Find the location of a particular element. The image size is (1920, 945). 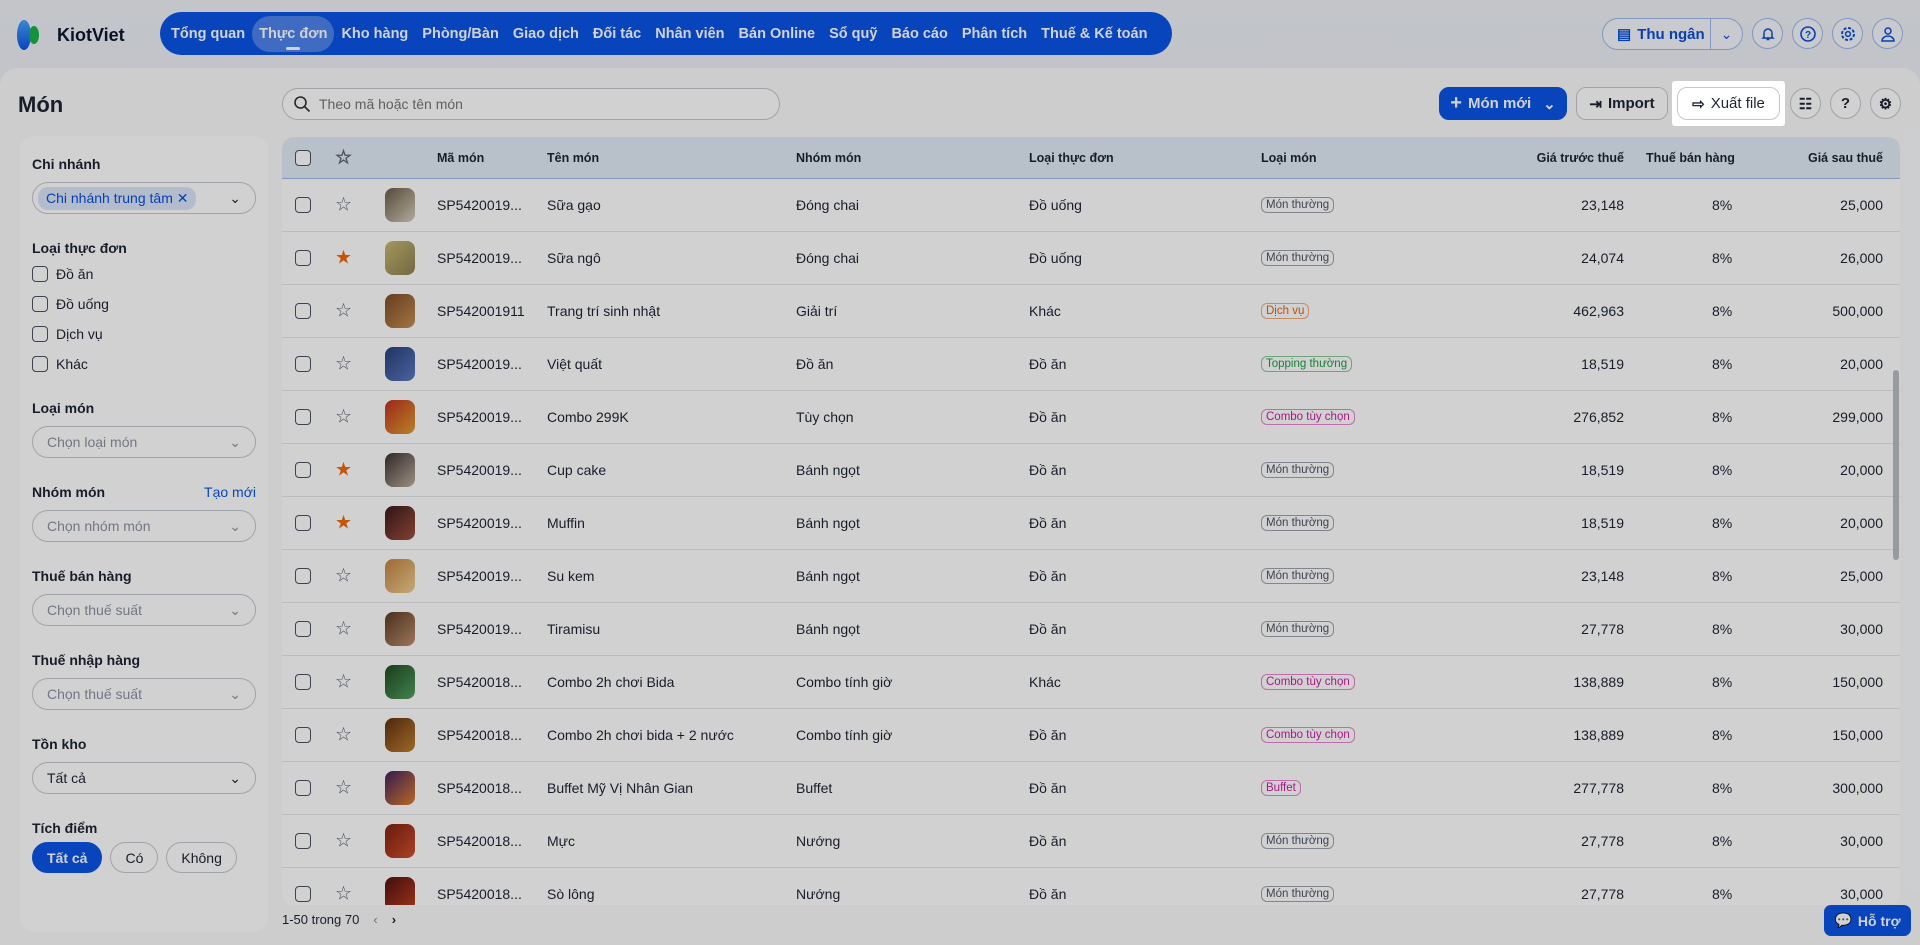

export-highlight: ⇨ Xuất file is located at coordinates (1728, 103).